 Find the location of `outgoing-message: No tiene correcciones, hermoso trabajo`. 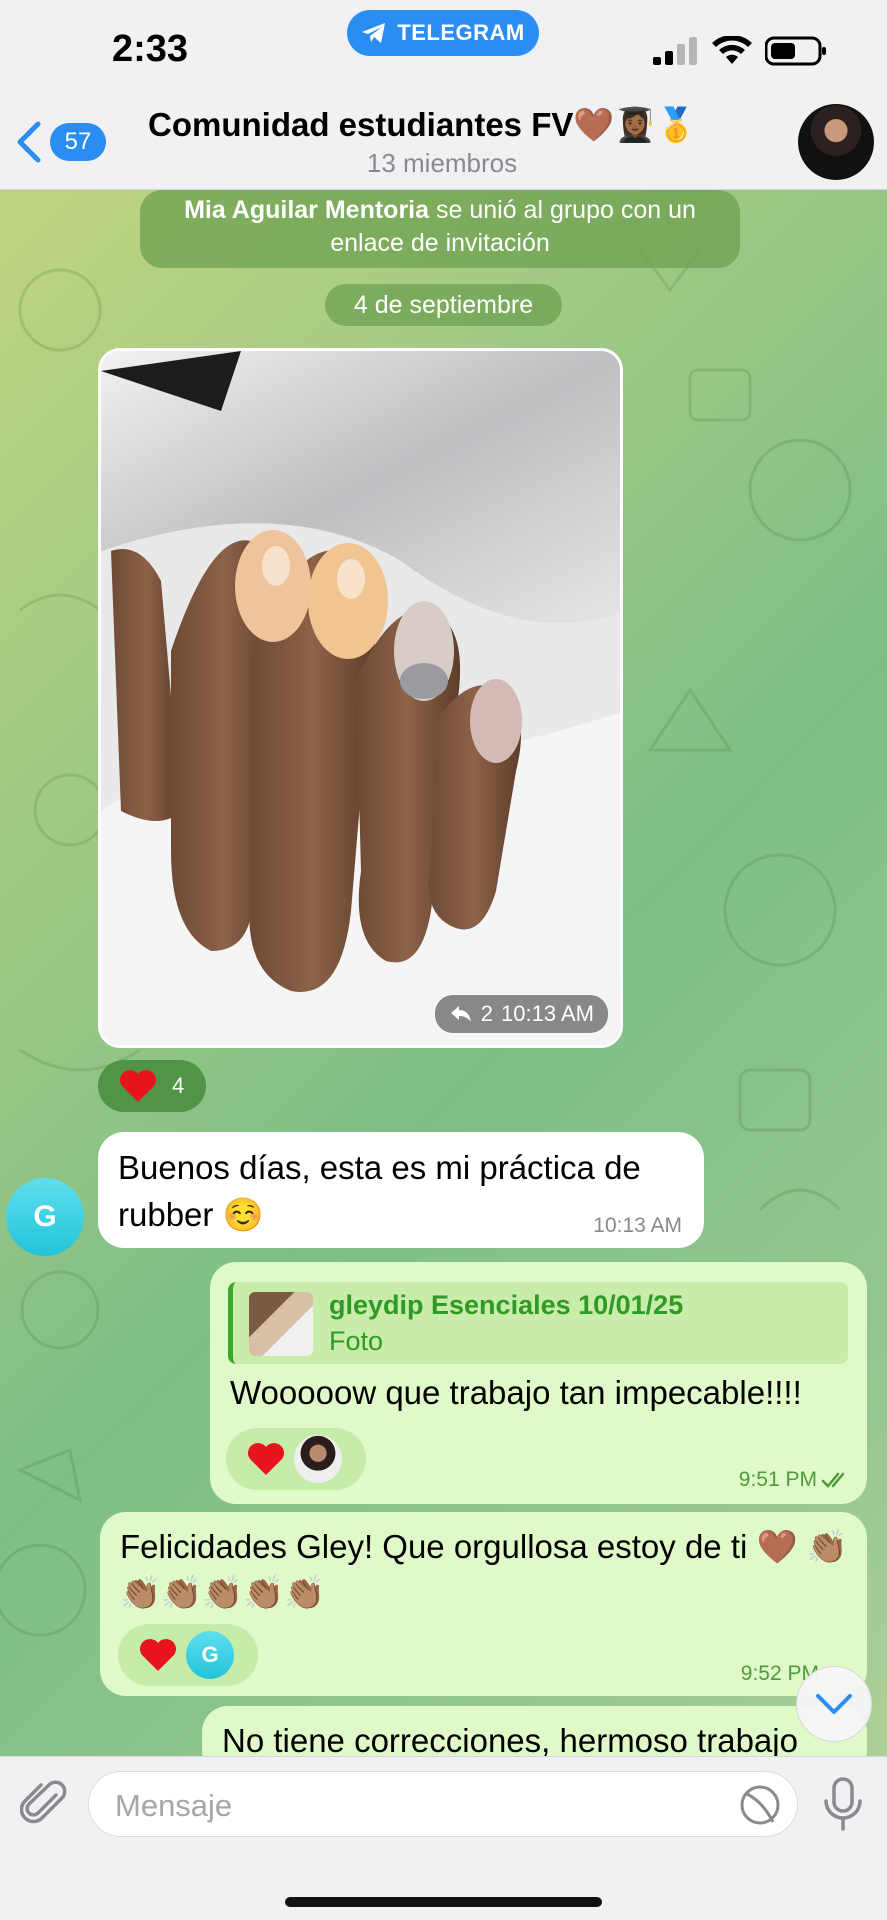

outgoing-message: No tiene correcciones, hermoso trabajo is located at coordinates (534, 1731).